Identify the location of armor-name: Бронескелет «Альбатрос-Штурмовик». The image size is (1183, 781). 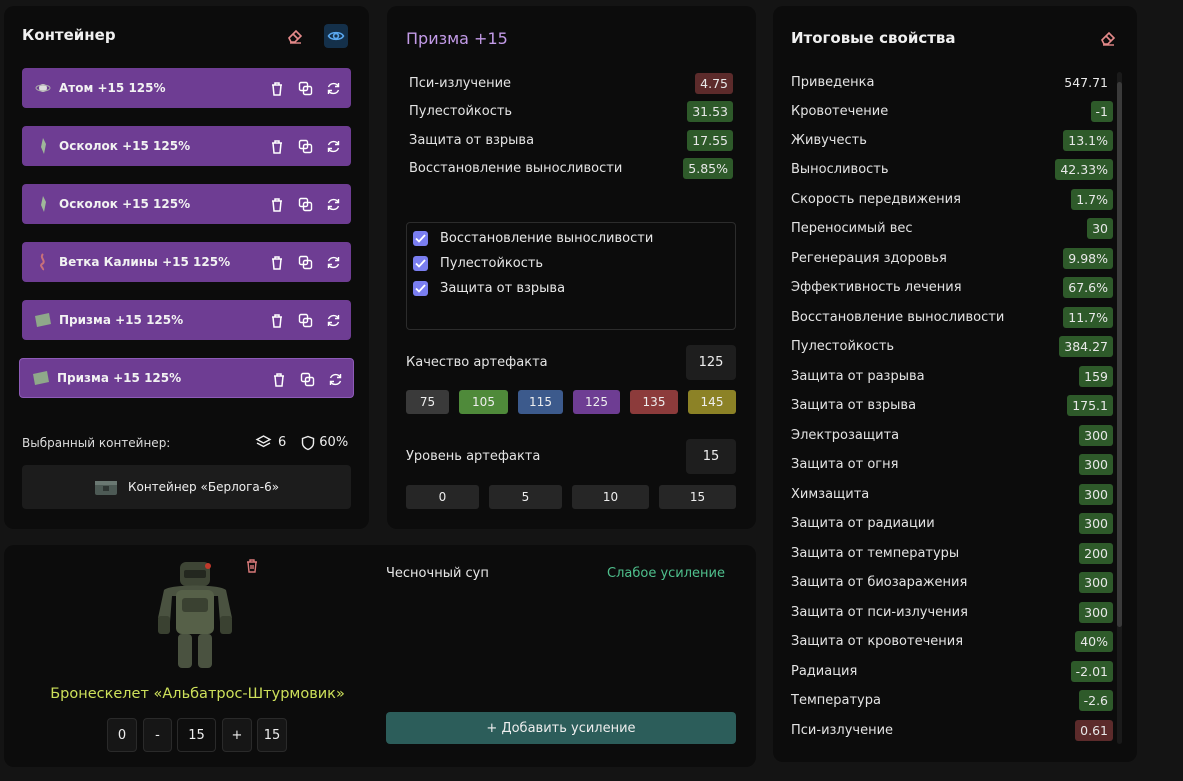
(197, 694).